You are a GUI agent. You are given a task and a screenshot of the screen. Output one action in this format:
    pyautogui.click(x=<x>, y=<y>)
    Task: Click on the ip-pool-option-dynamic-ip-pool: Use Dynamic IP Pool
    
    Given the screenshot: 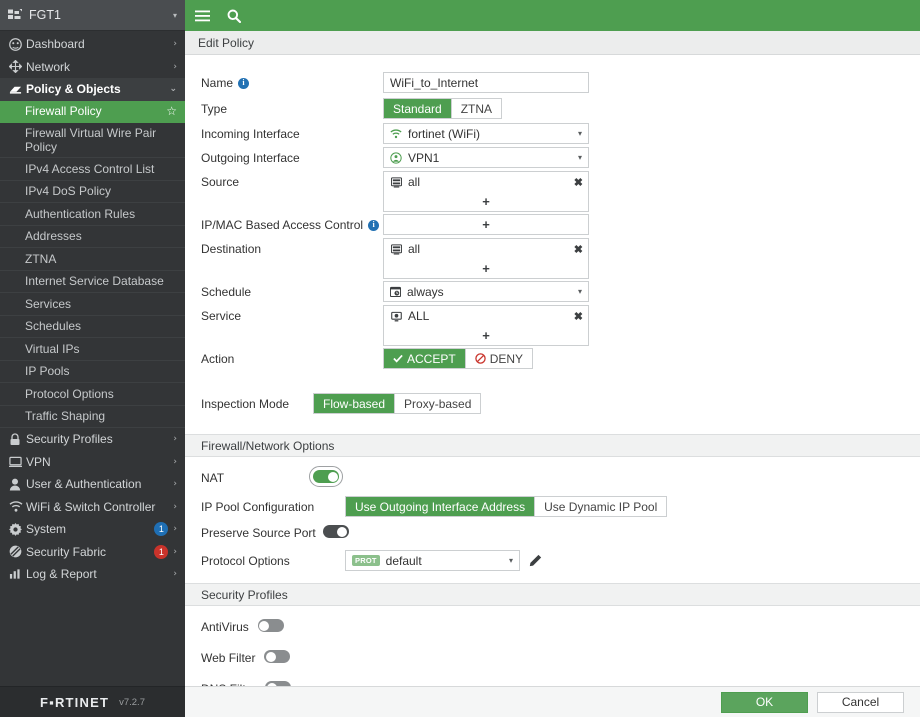 What is the action you would take?
    pyautogui.click(x=601, y=506)
    